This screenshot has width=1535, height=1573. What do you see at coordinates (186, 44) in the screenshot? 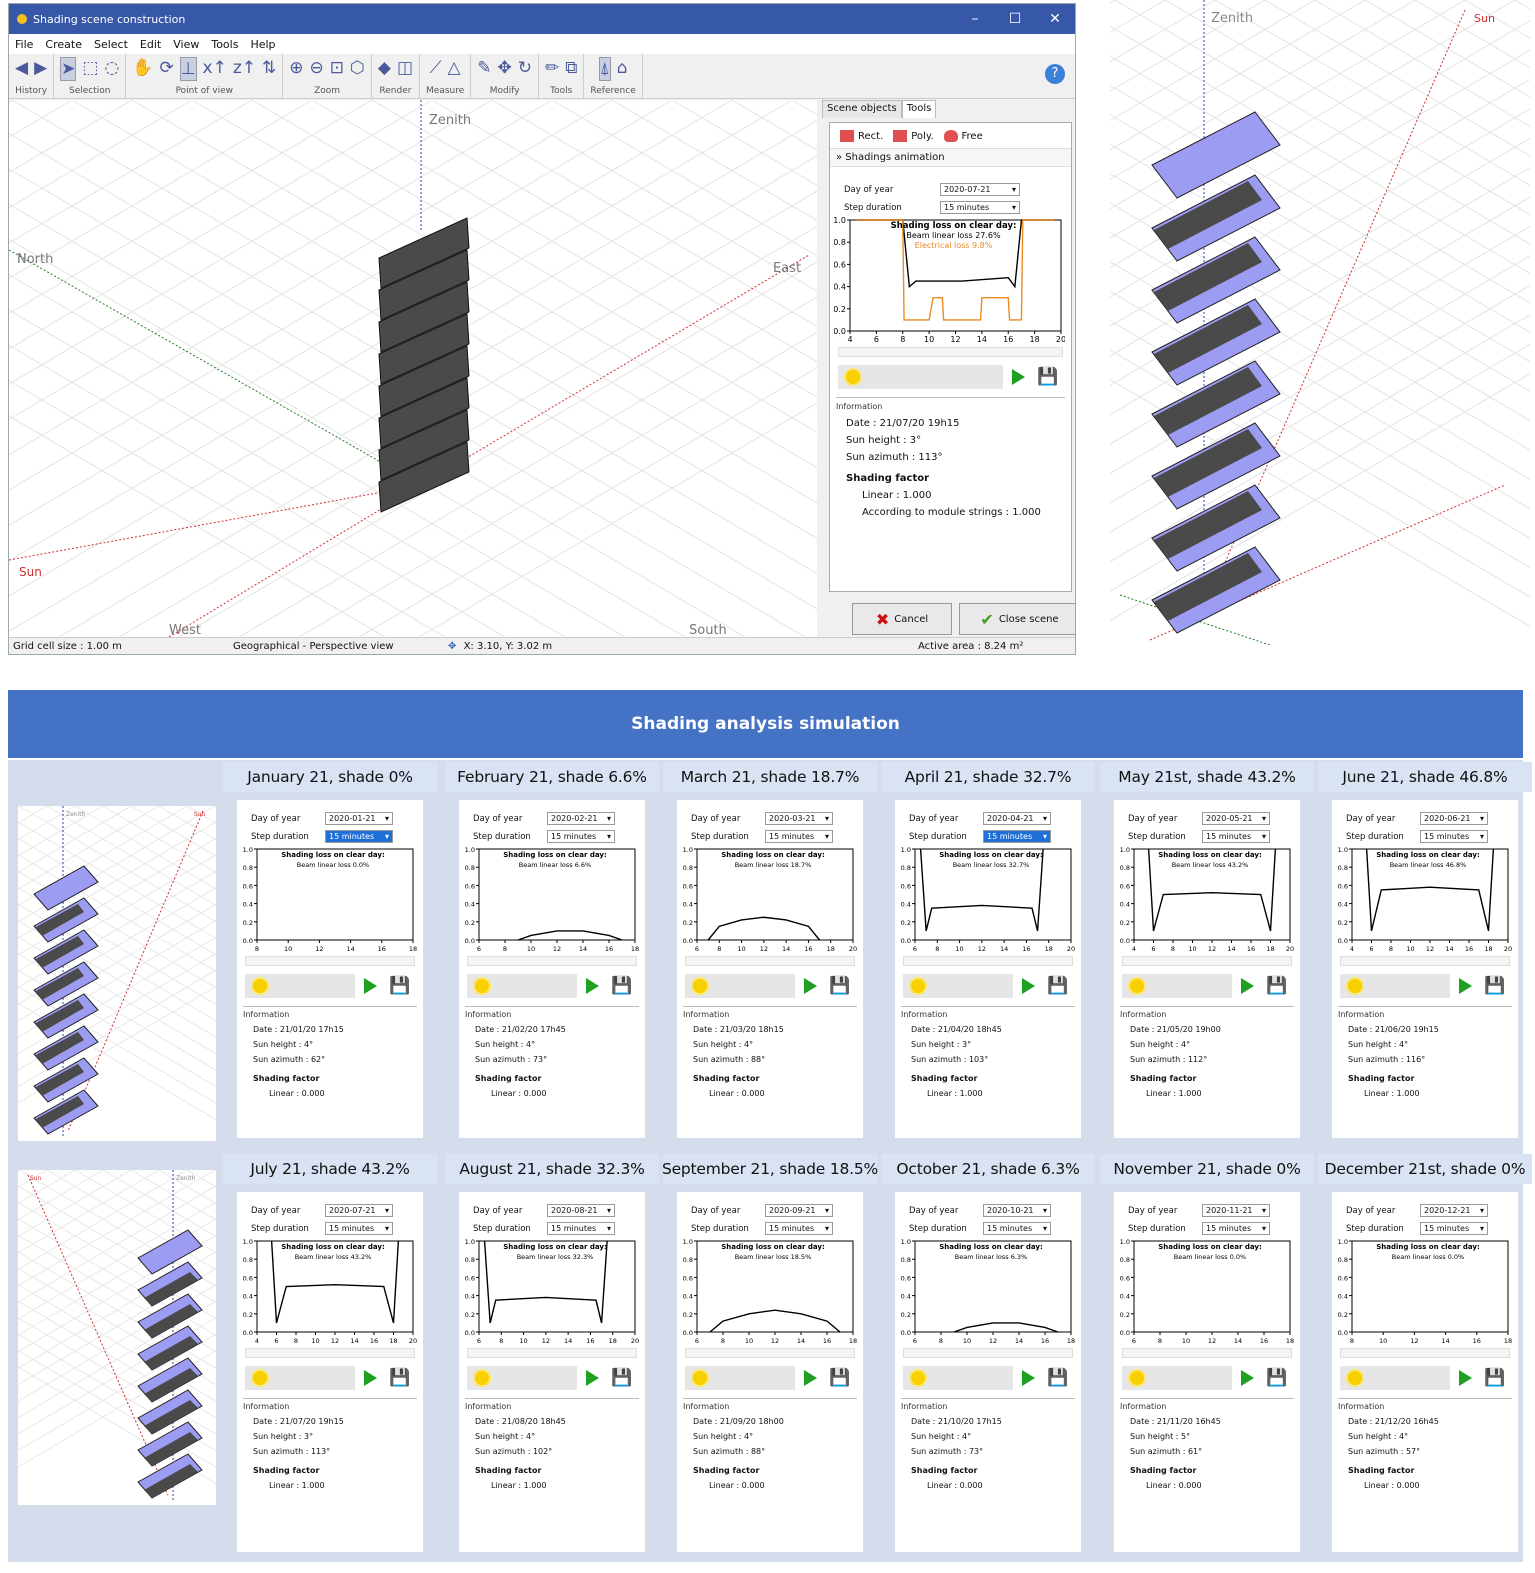
I see `menu-view: View` at bounding box center [186, 44].